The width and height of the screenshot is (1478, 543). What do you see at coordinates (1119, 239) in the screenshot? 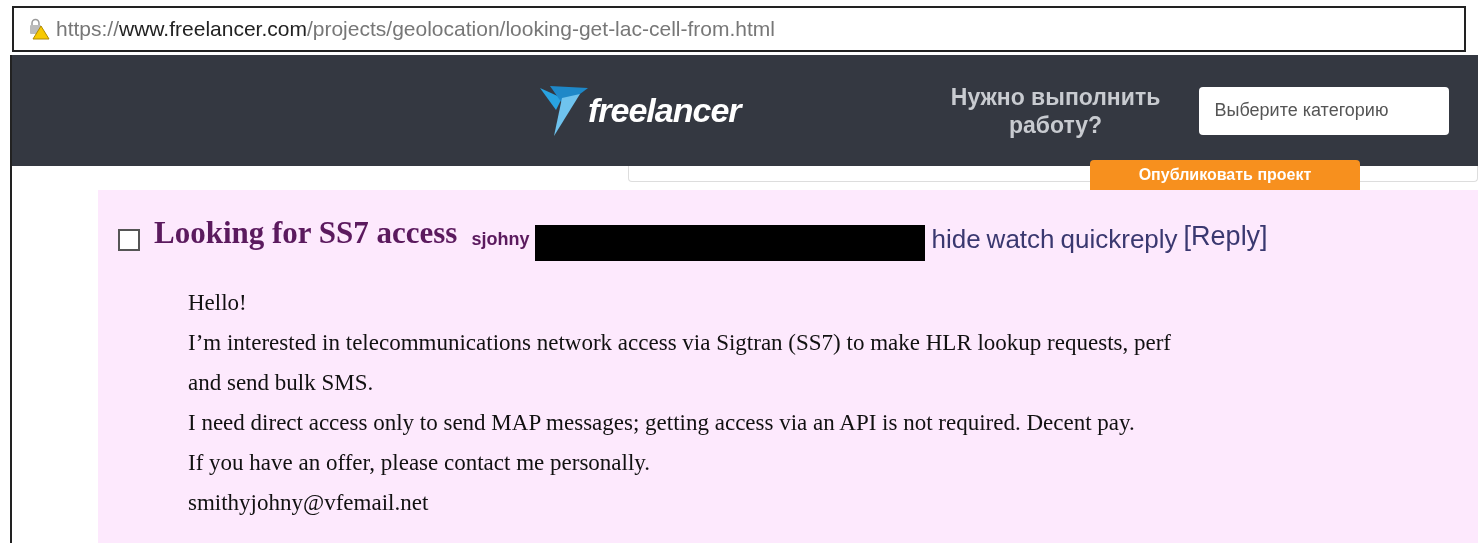
I see `post-action-link: quickreply` at bounding box center [1119, 239].